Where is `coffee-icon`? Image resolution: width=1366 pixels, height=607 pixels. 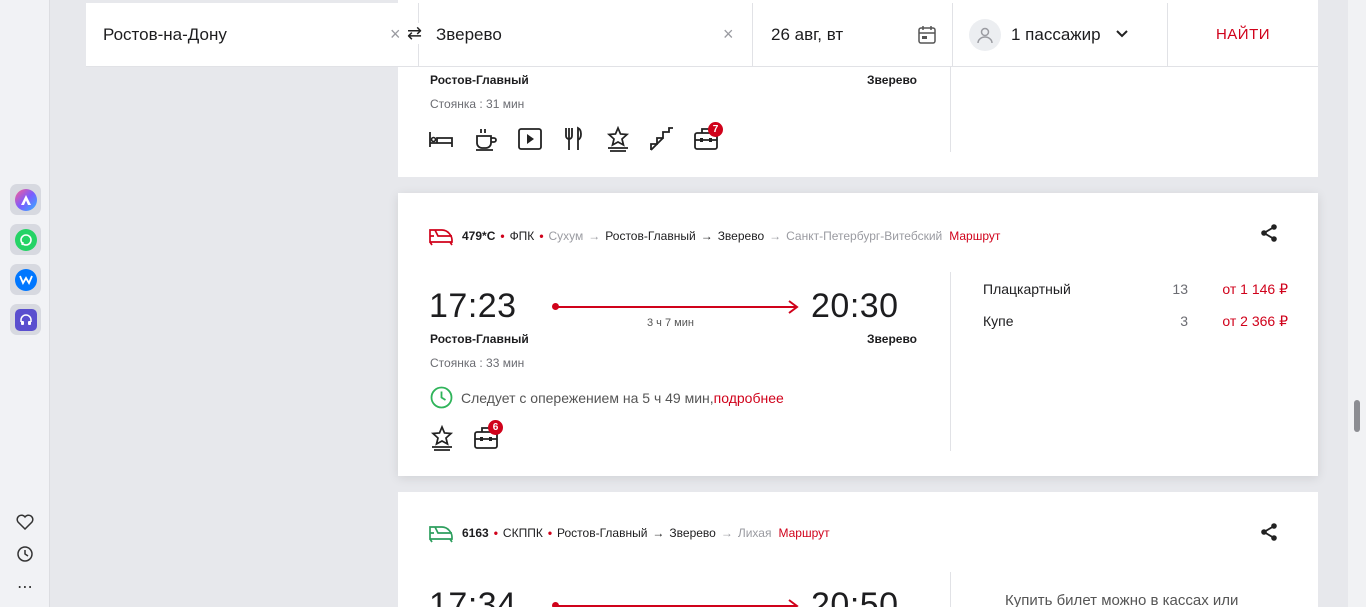
coffee-icon is located at coordinates (486, 140).